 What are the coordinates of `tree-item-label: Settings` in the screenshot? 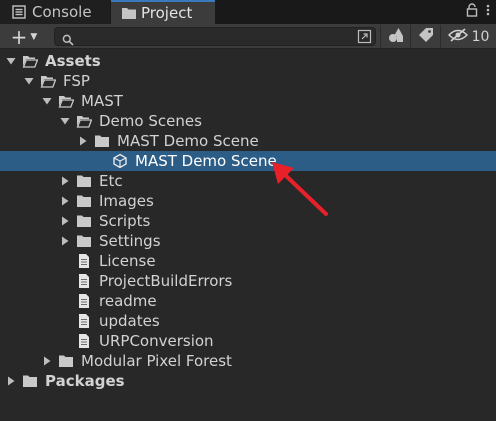 It's located at (130, 241).